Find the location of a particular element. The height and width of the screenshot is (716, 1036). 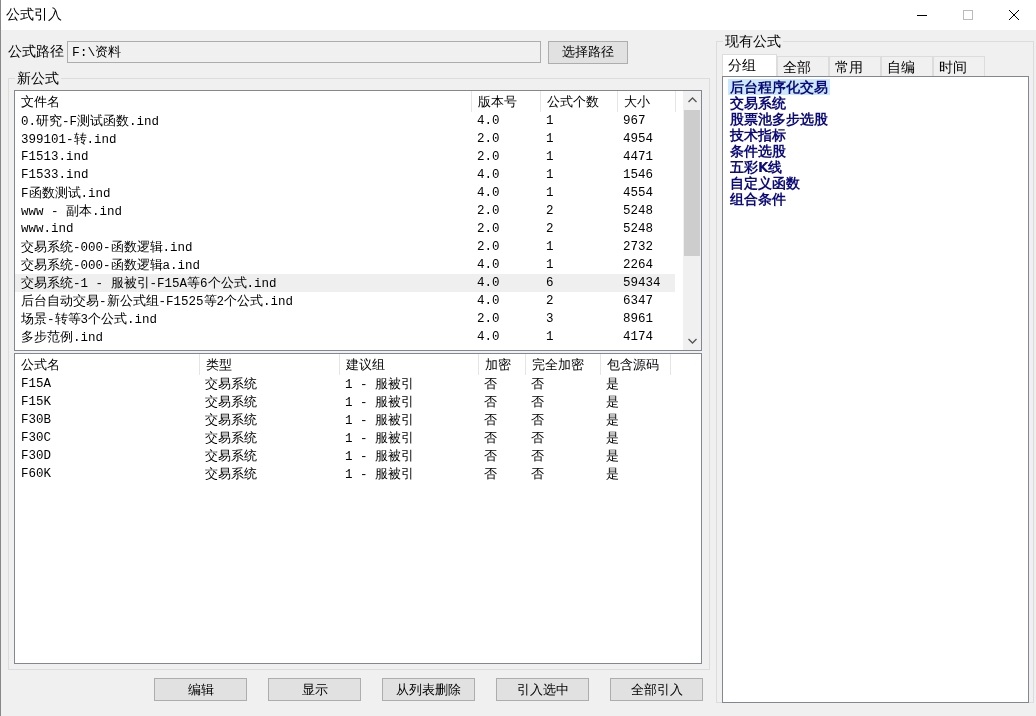

table-row: www - 副本.ind 2.0 2 5248 is located at coordinates (345, 211).